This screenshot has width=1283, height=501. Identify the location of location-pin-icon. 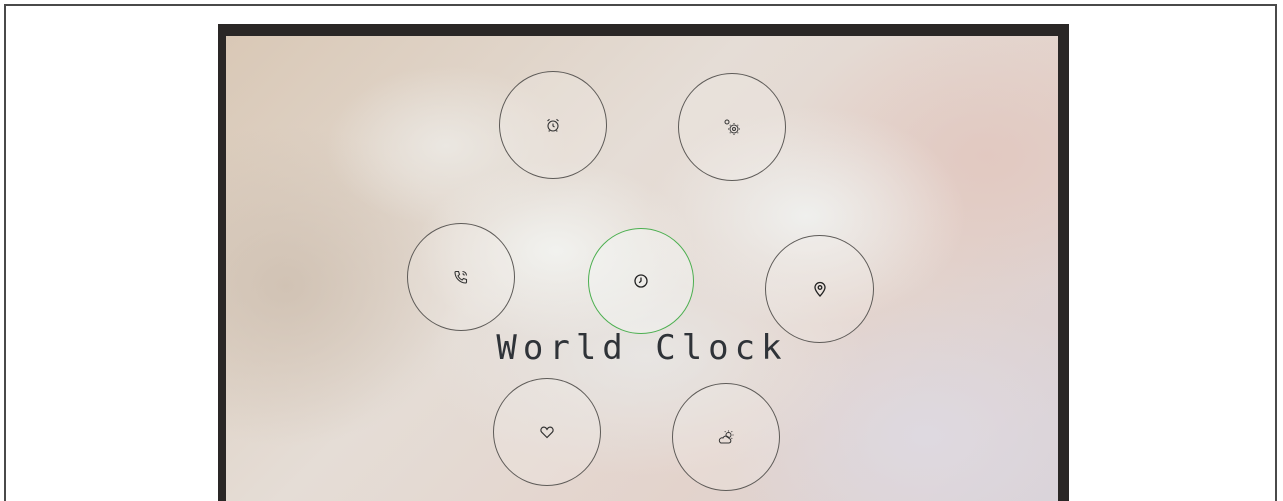
(820, 289).